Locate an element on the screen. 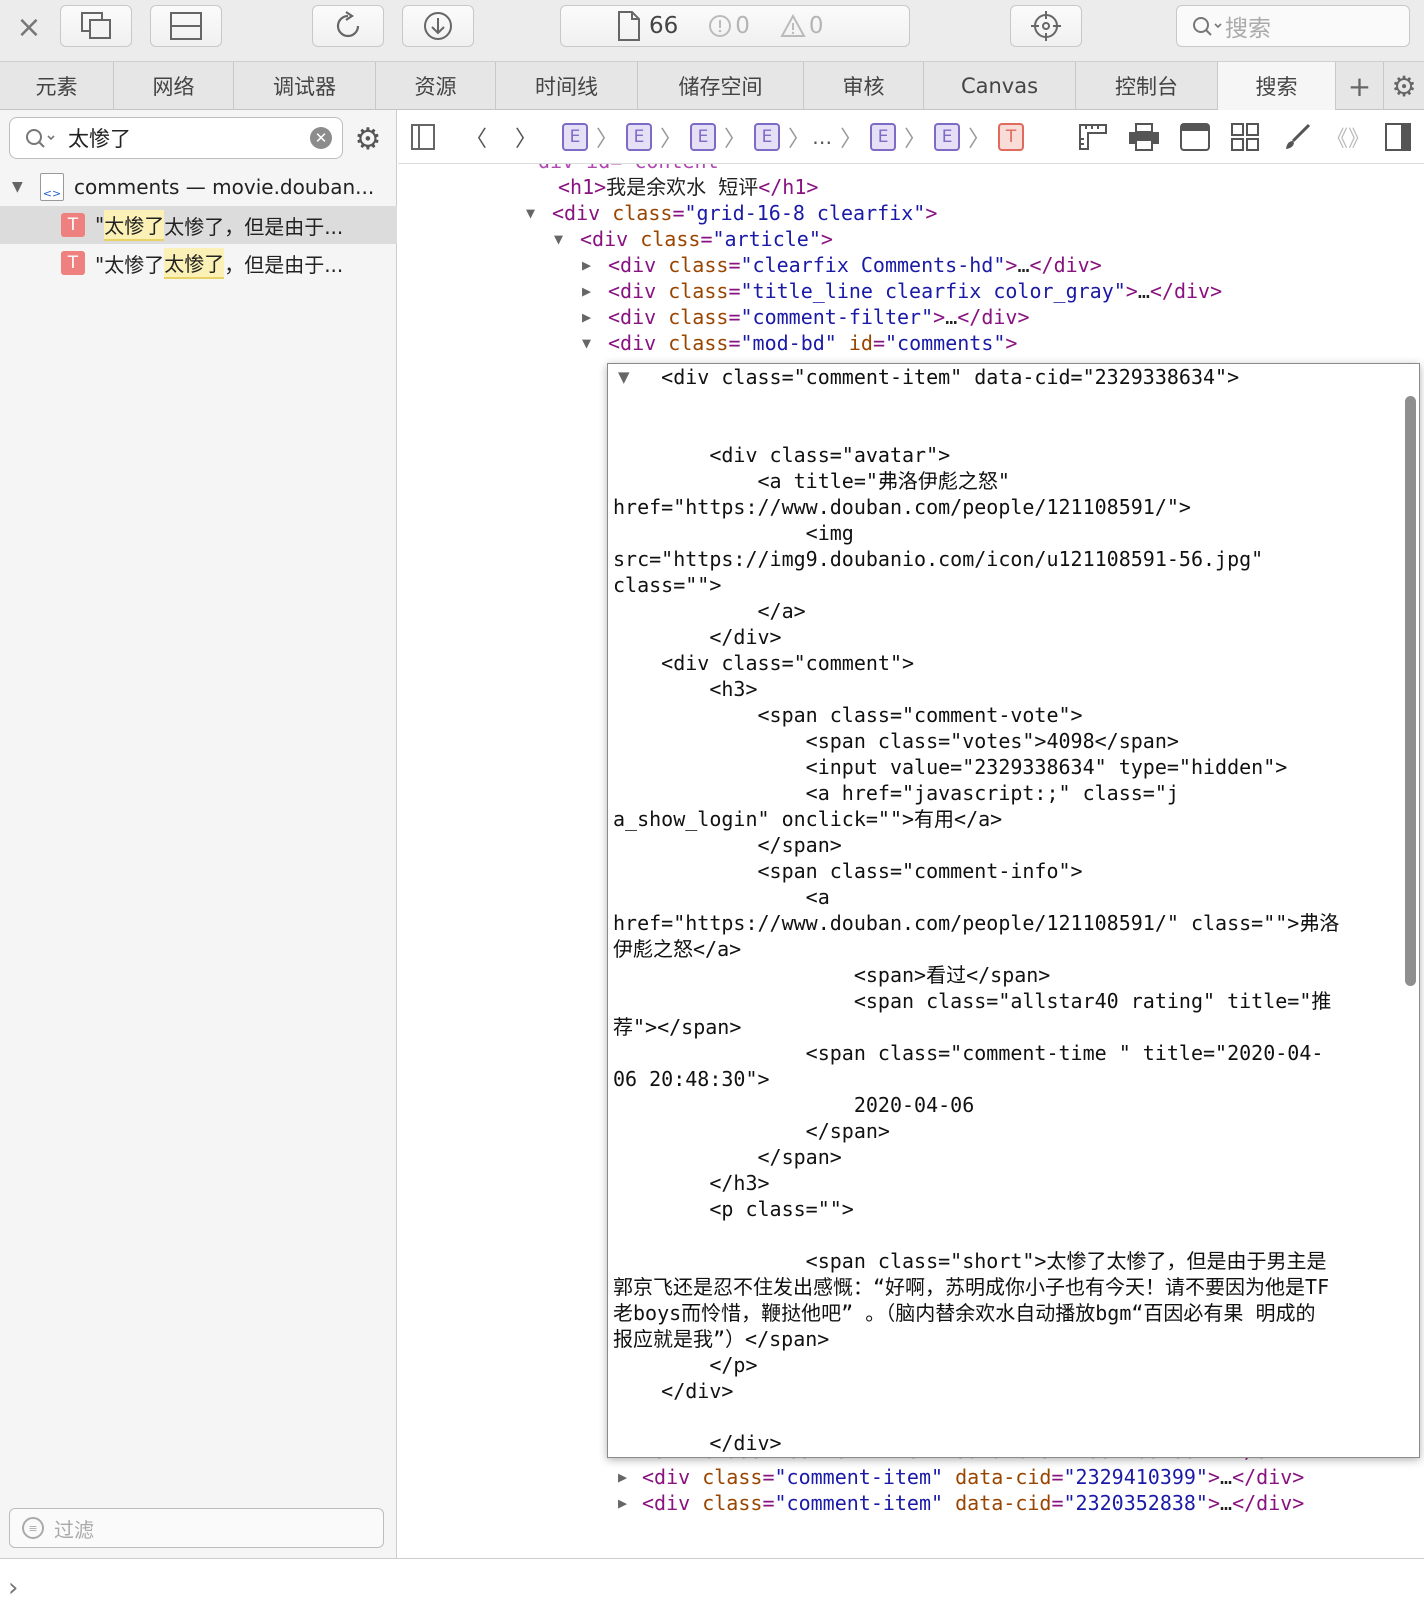  search-settings-gear-icon: ⚙ is located at coordinates (368, 139).